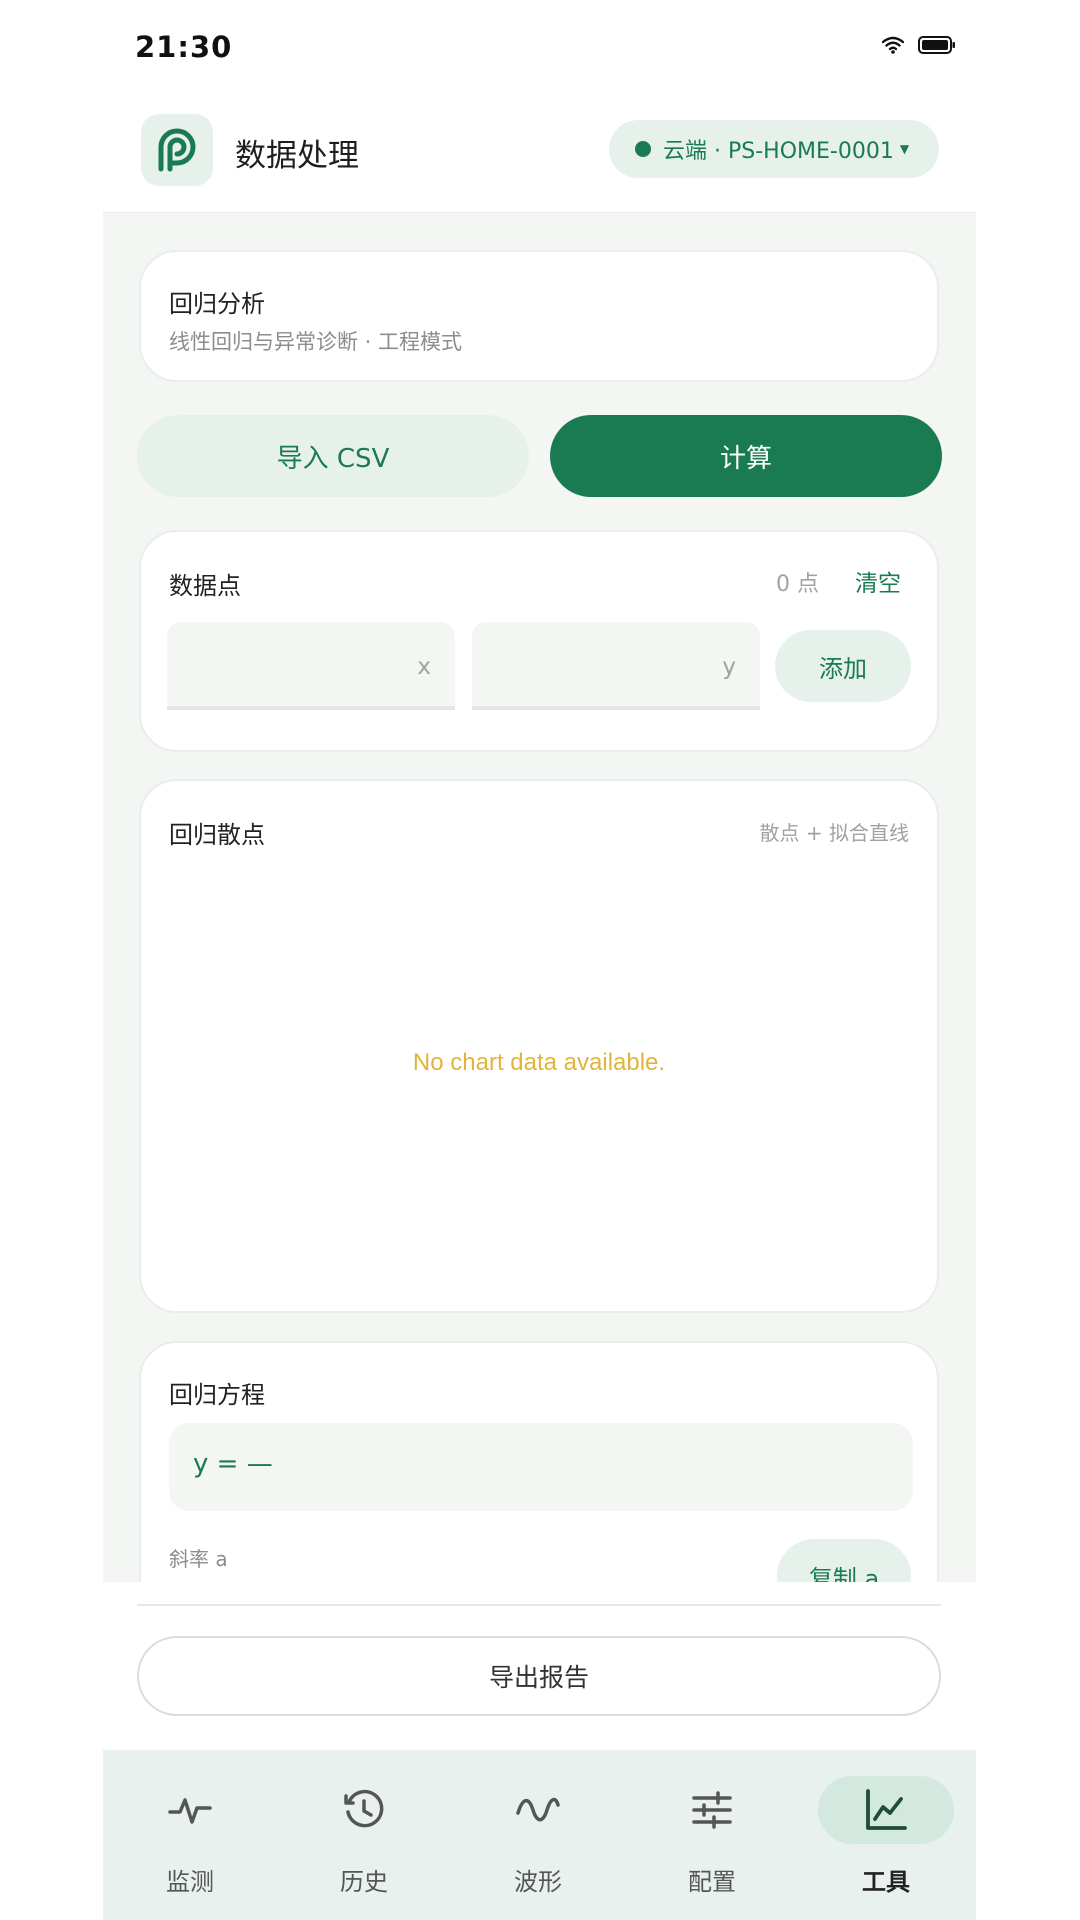  I want to click on nav-item-tools: 工具, so click(886, 1835).